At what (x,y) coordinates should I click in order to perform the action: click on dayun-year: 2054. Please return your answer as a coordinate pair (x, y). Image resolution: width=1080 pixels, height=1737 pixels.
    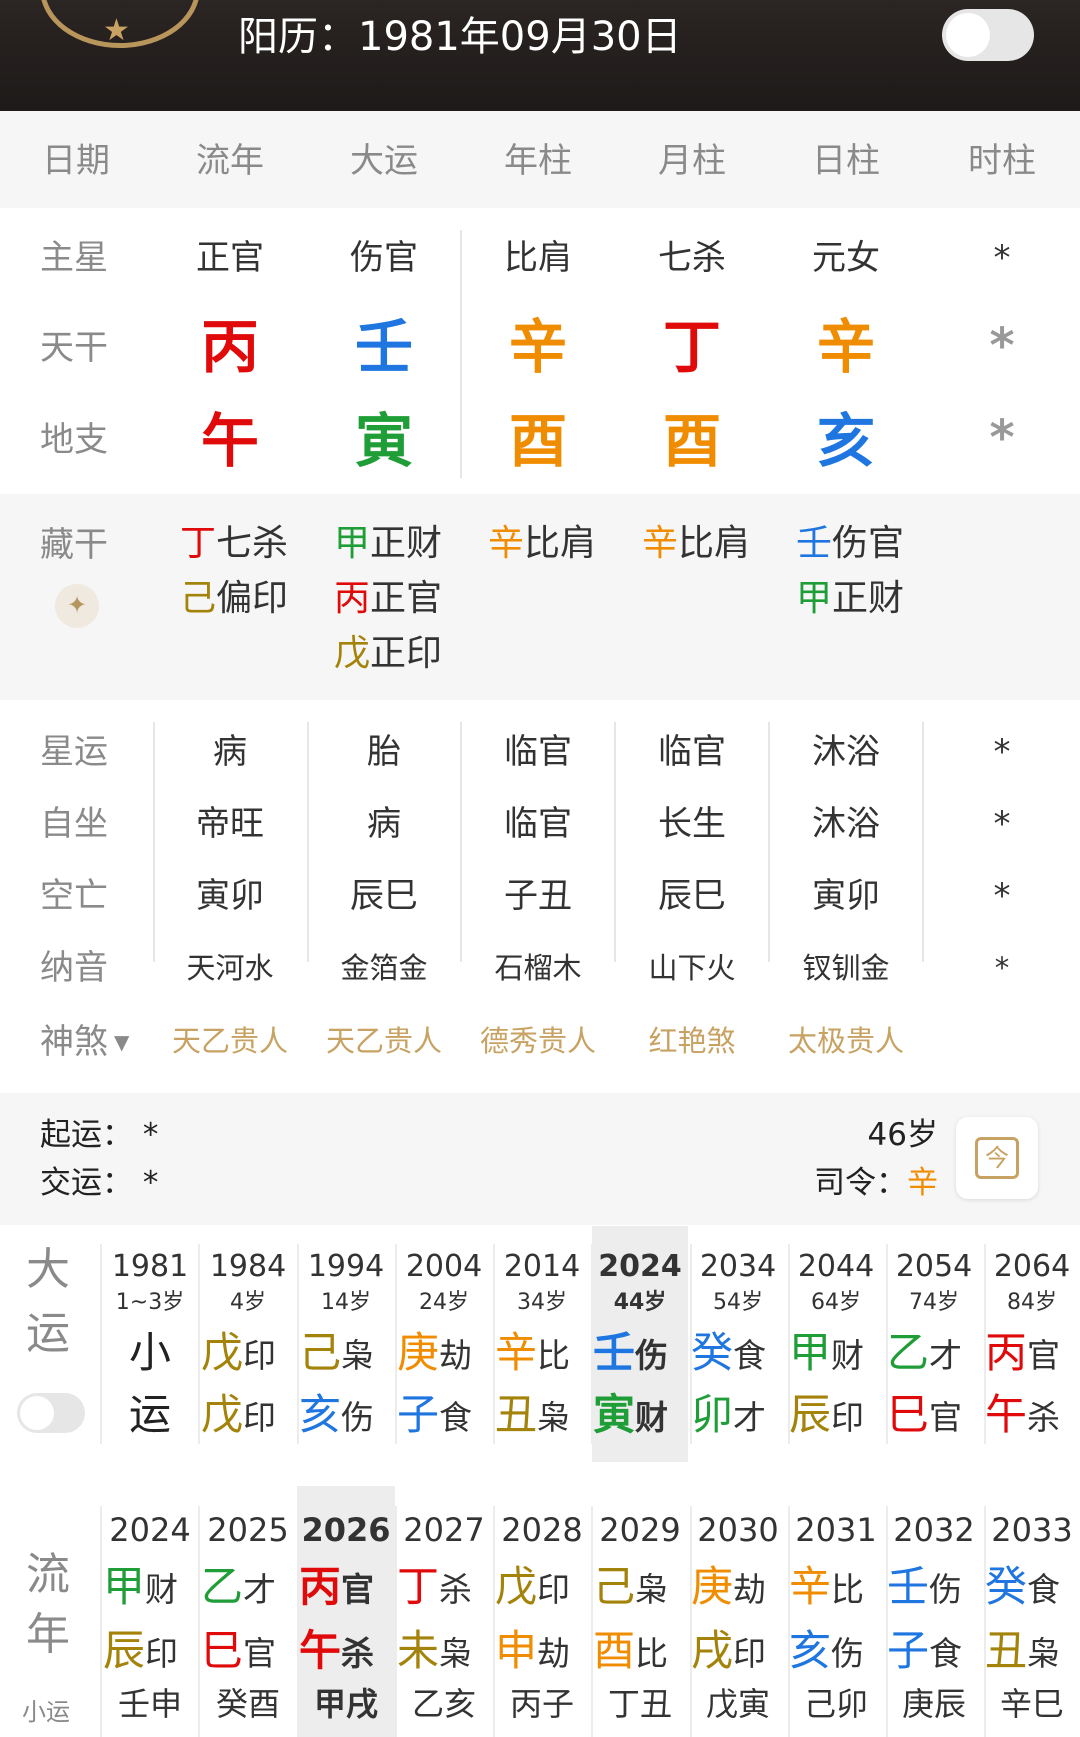
    Looking at the image, I should click on (934, 1267).